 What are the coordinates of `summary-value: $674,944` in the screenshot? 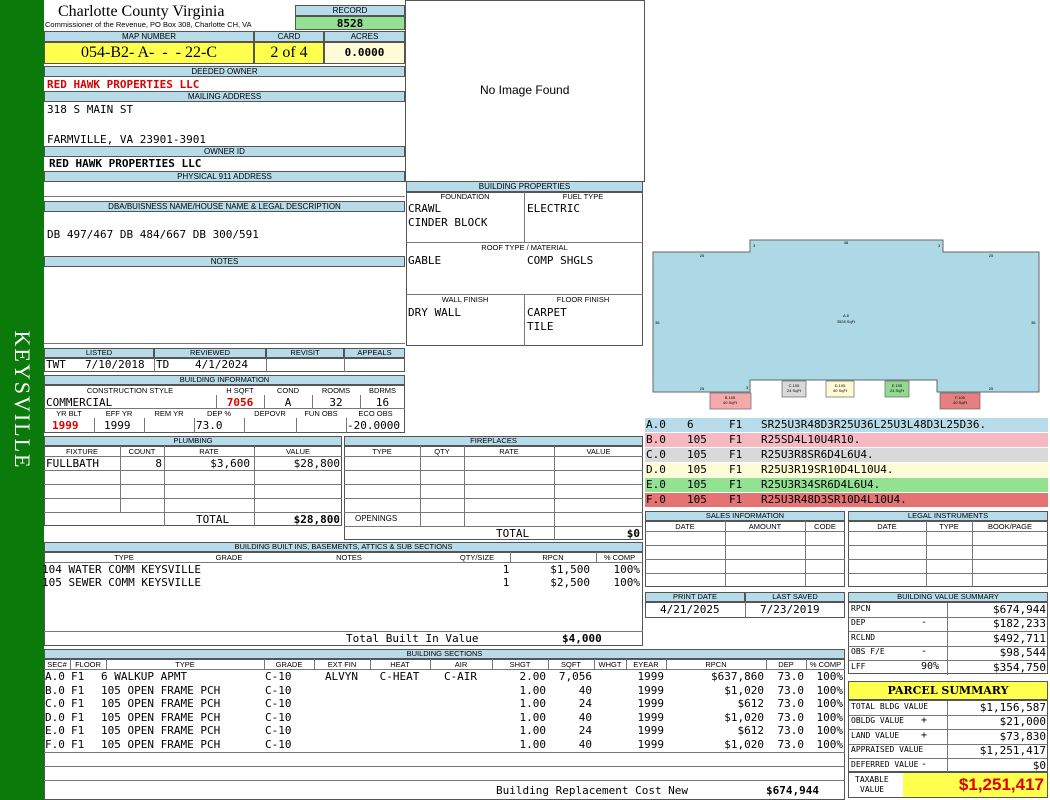 It's located at (1019, 609).